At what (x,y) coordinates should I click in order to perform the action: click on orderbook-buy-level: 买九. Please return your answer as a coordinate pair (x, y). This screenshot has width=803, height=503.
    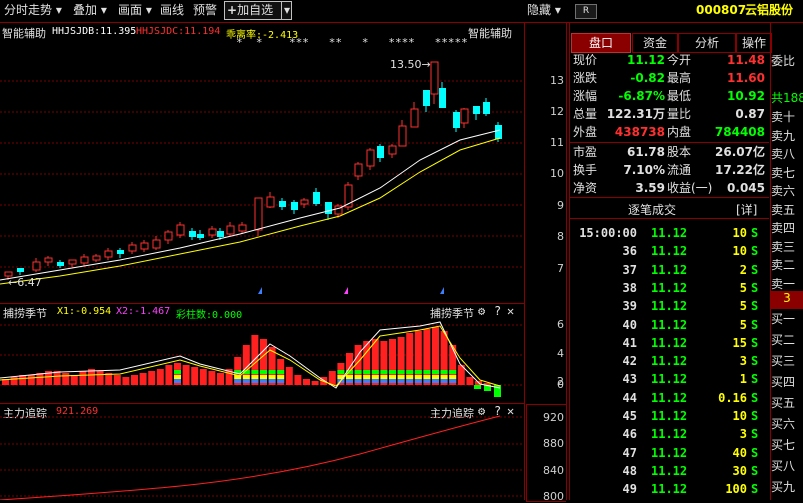
    Looking at the image, I should click on (787, 487).